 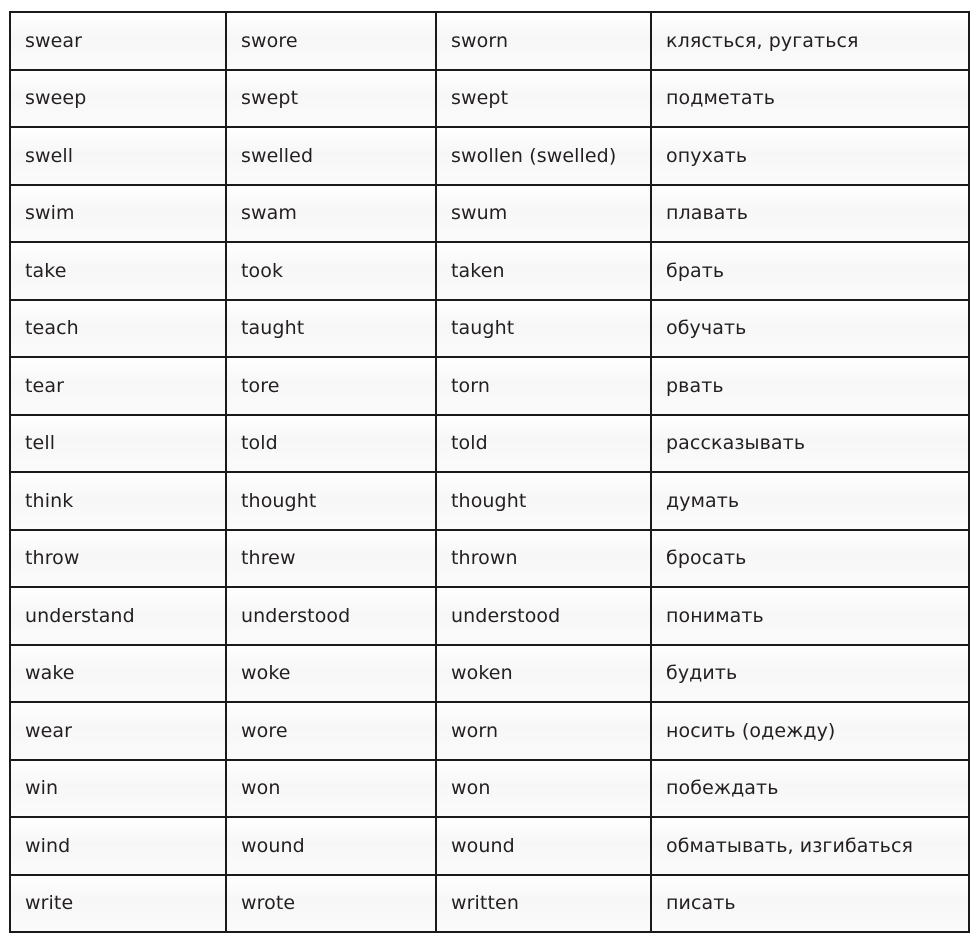 I want to click on cell-translation-ru: плавать, so click(x=810, y=213).